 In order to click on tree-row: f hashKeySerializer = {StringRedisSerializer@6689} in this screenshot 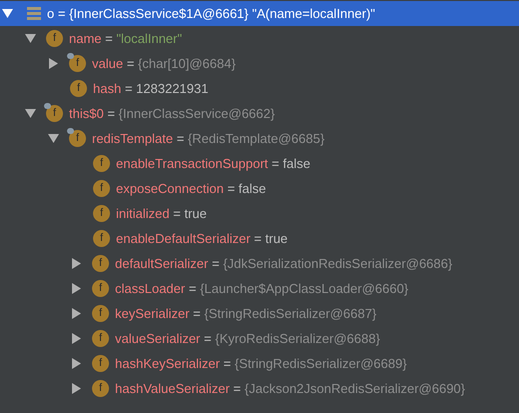, I will do `click(259, 363)`.